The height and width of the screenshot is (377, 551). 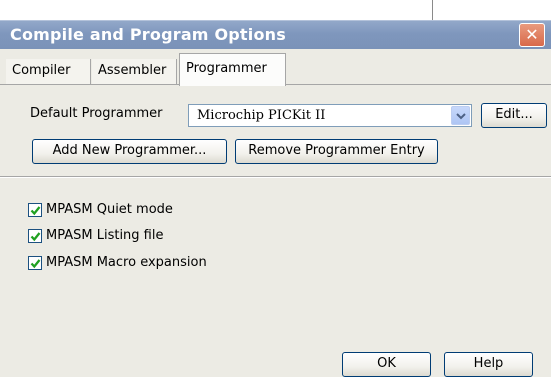 What do you see at coordinates (148, 34) in the screenshot?
I see `window-title: Compile and Program Options` at bounding box center [148, 34].